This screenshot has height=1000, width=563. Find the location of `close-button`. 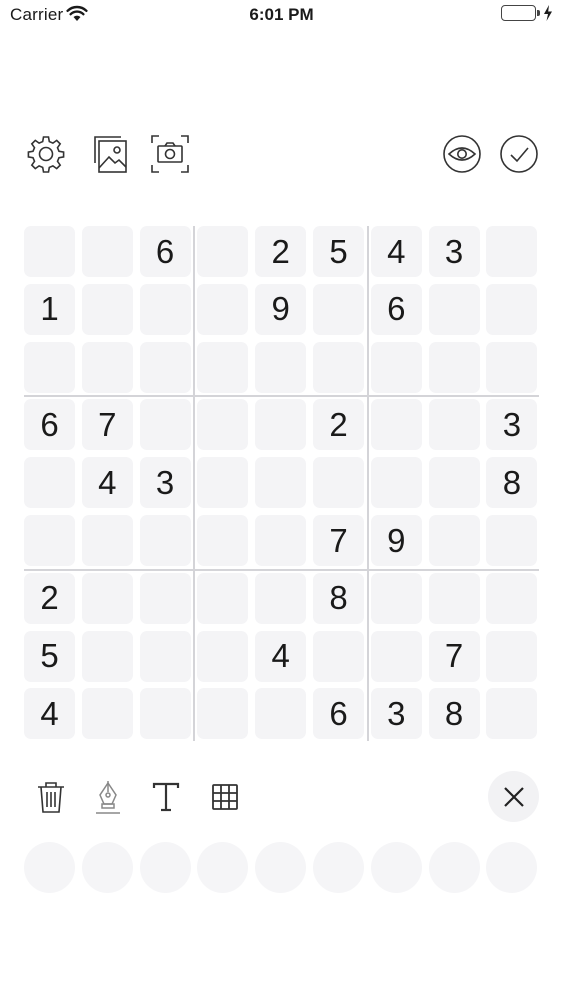

close-button is located at coordinates (513, 796).